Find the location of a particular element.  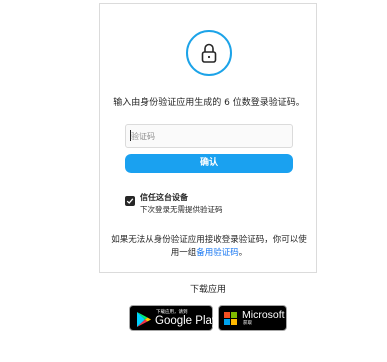

download-app-label: 下载应用 is located at coordinates (207, 290).